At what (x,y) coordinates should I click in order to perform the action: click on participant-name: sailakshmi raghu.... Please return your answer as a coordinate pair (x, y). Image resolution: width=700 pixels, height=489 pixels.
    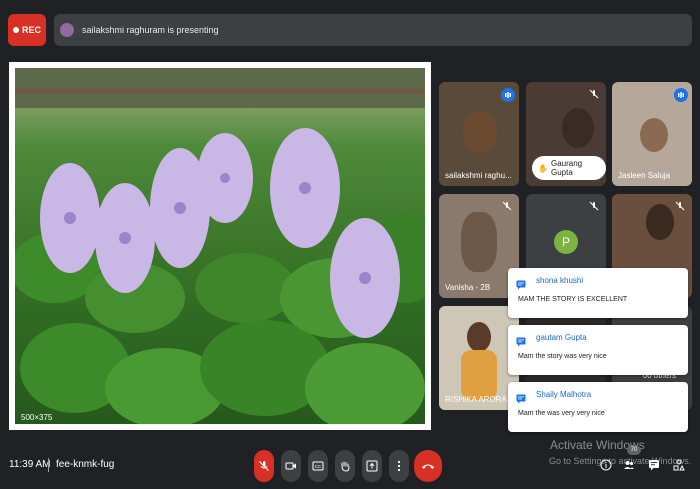
    Looking at the image, I should click on (478, 175).